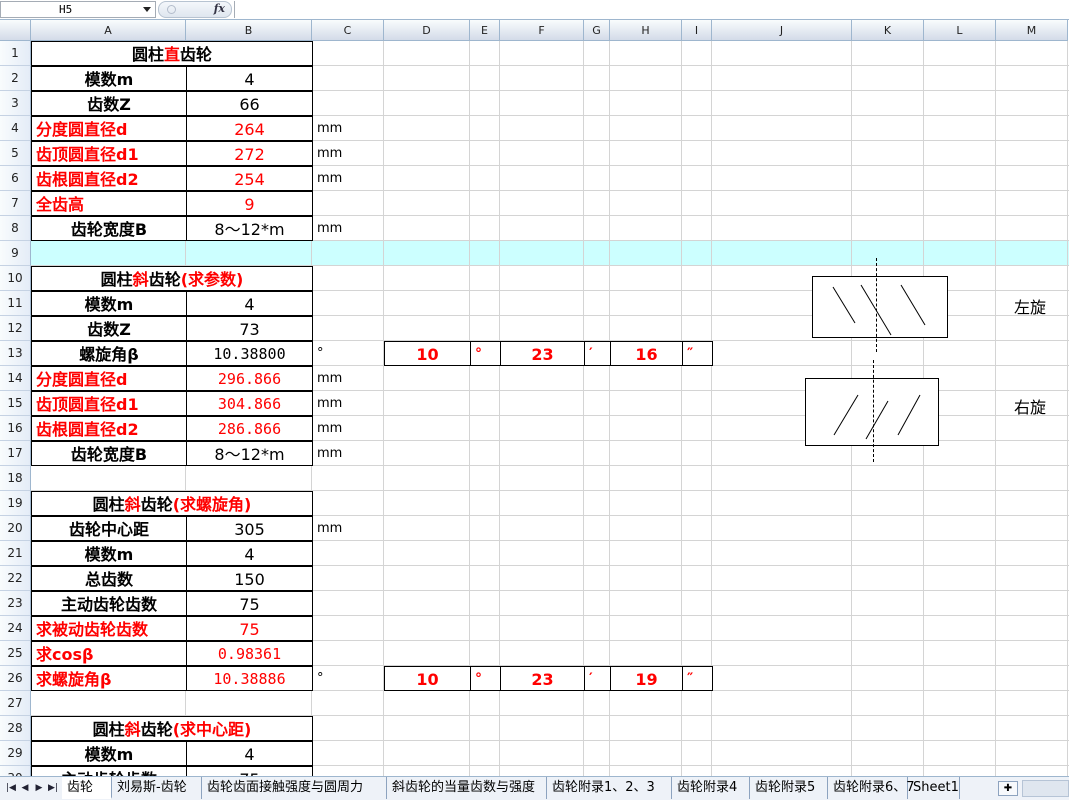  What do you see at coordinates (15, 278) in the screenshot?
I see `row-header: 10` at bounding box center [15, 278].